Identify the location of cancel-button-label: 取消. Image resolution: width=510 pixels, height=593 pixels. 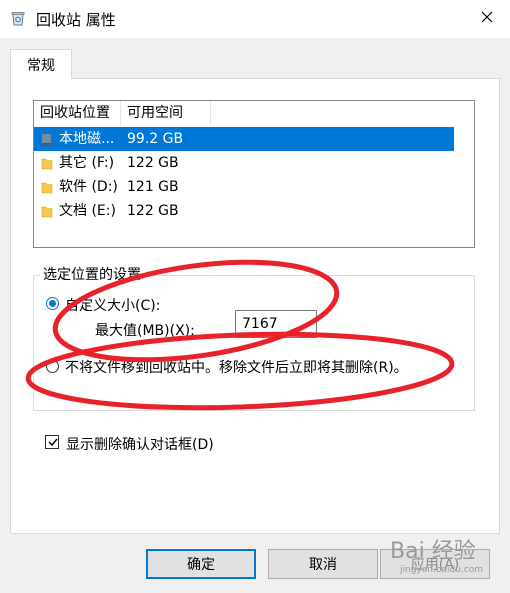
(323, 565).